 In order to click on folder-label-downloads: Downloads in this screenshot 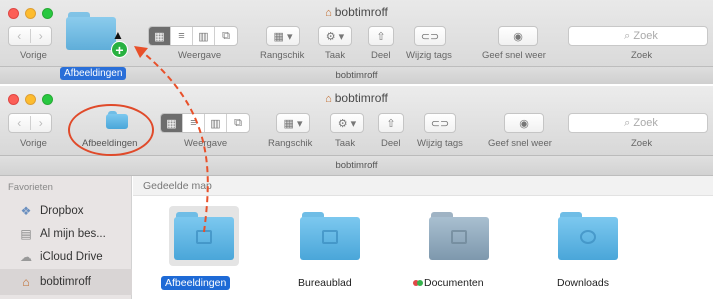, I will do `click(583, 283)`.